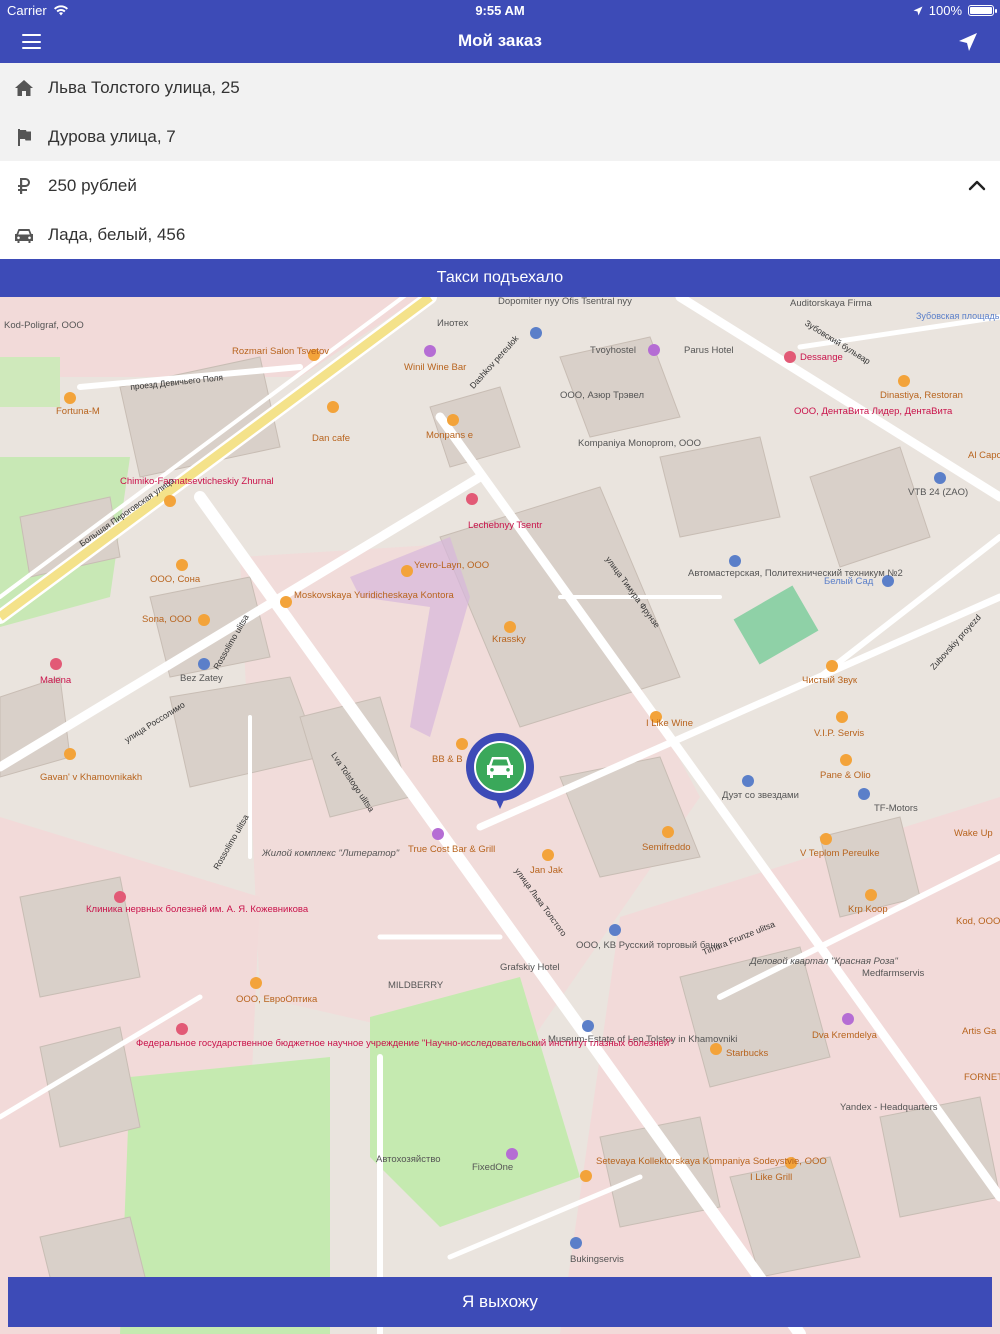 This screenshot has height=1334, width=1000. I want to click on map-label: Dva Kremdelya, so click(844, 1035).